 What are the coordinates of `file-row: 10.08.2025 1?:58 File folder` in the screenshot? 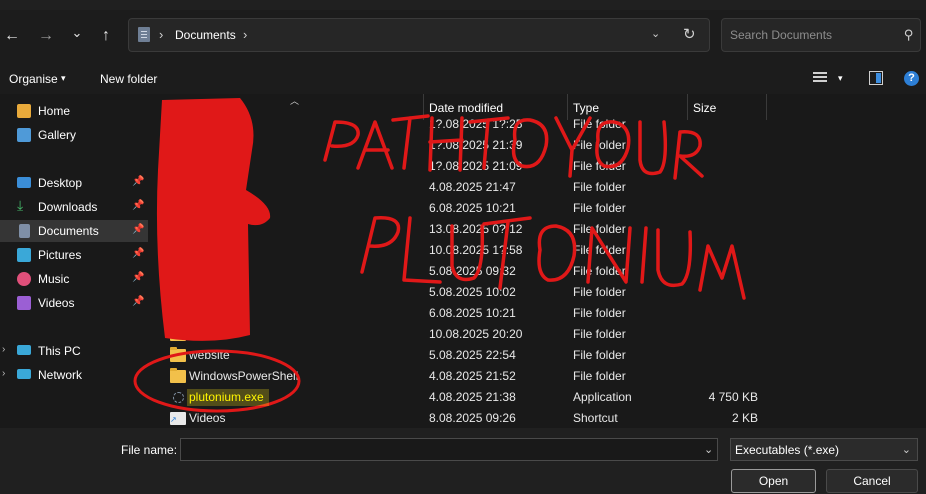 It's located at (538, 250).